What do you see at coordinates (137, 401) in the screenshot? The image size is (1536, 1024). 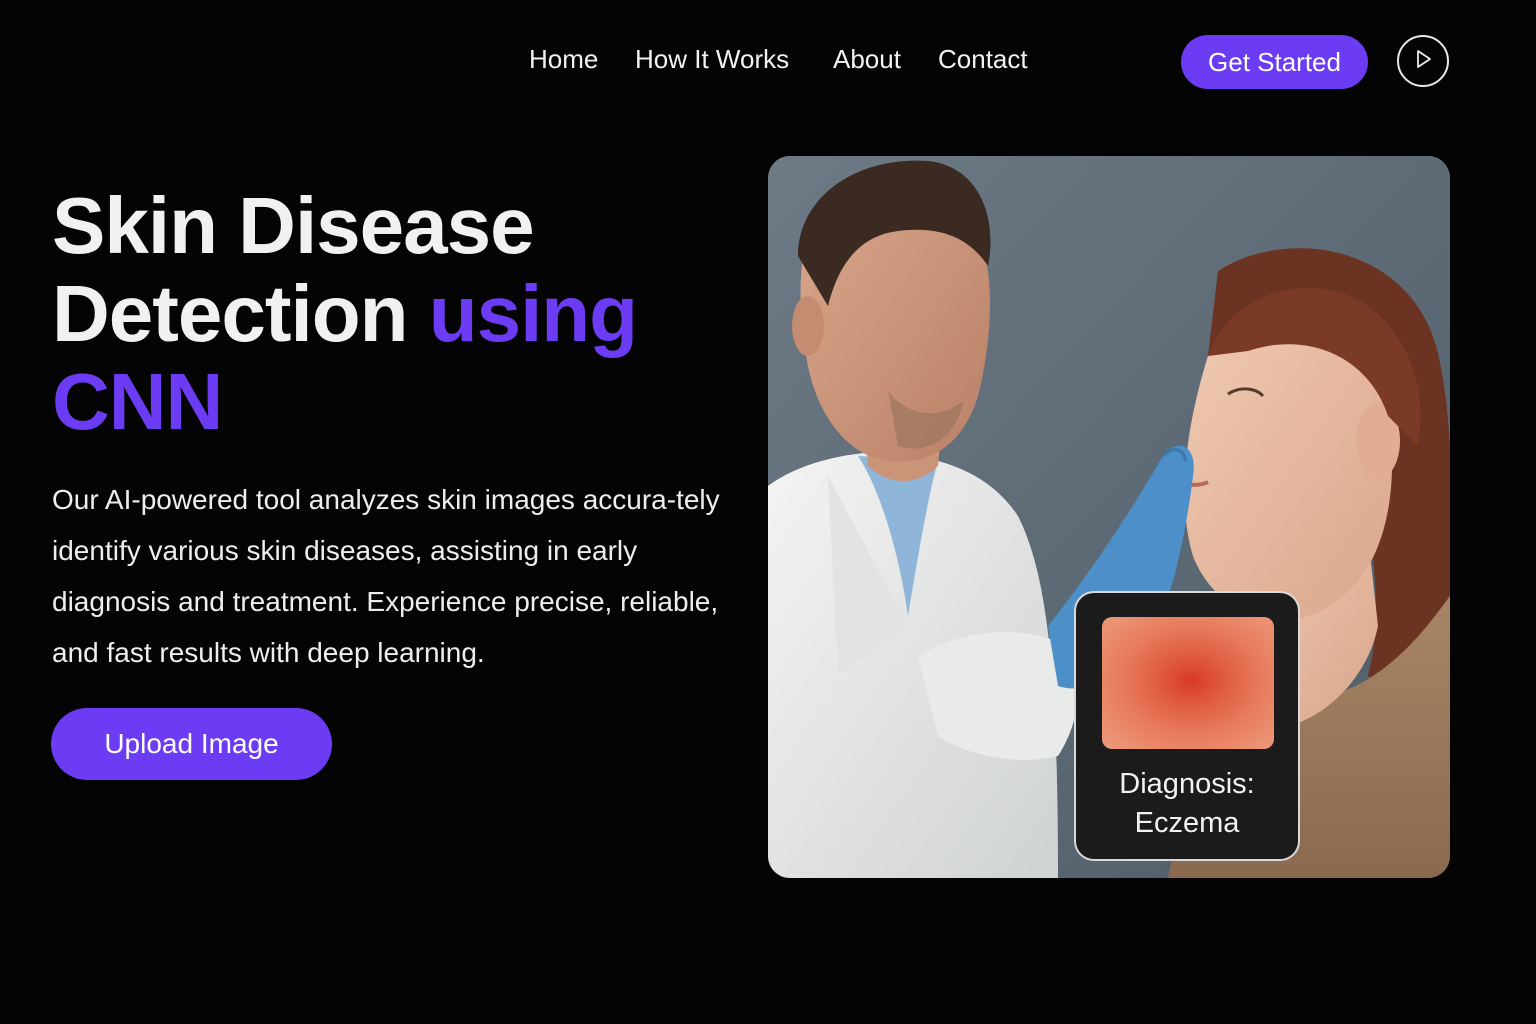 I see `hero-title-accent-cnn: CNN` at bounding box center [137, 401].